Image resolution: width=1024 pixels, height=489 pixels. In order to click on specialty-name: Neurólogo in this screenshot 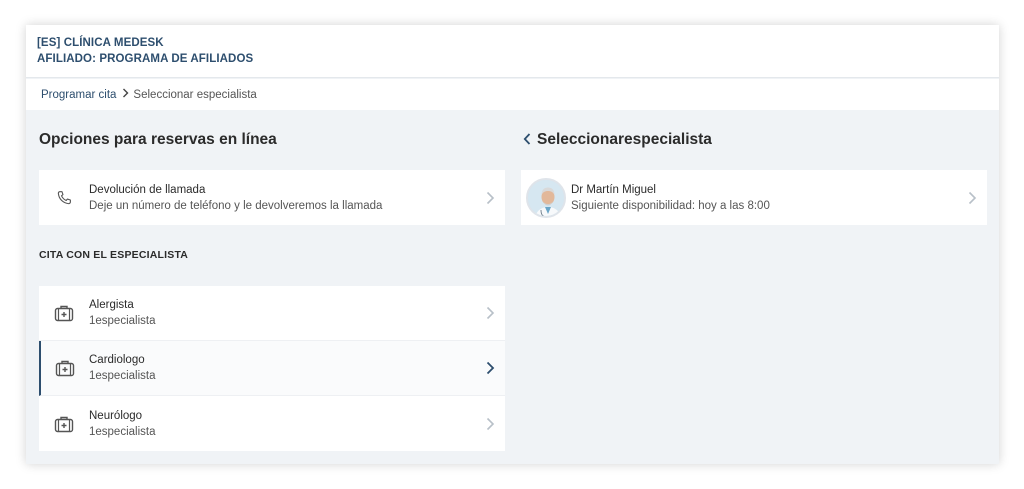, I will do `click(116, 415)`.